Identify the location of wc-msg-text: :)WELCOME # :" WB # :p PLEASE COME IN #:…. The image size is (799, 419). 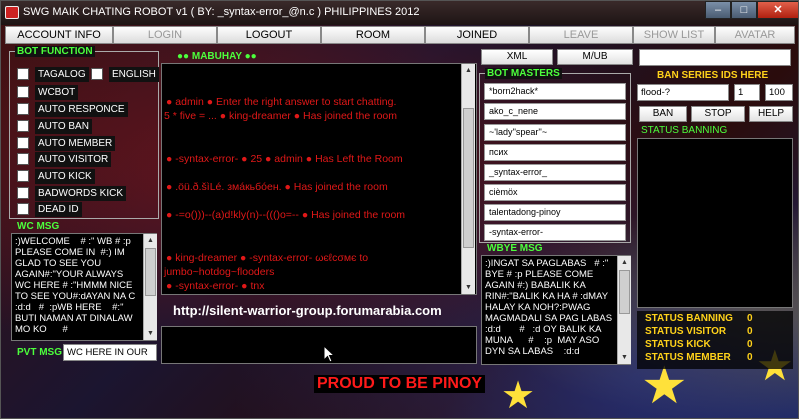
(76, 285).